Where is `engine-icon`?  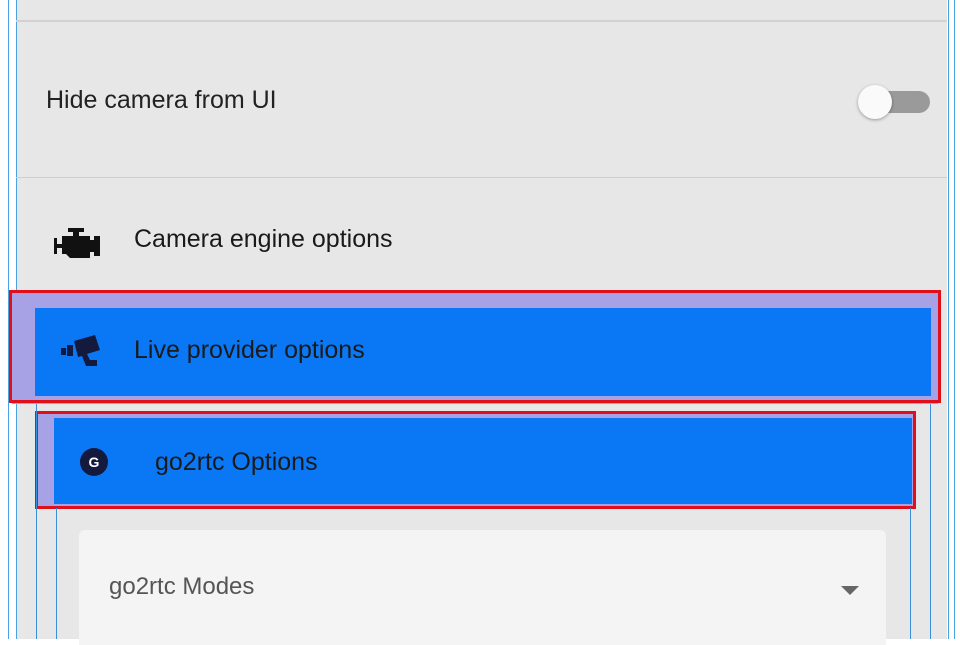 engine-icon is located at coordinates (78, 245).